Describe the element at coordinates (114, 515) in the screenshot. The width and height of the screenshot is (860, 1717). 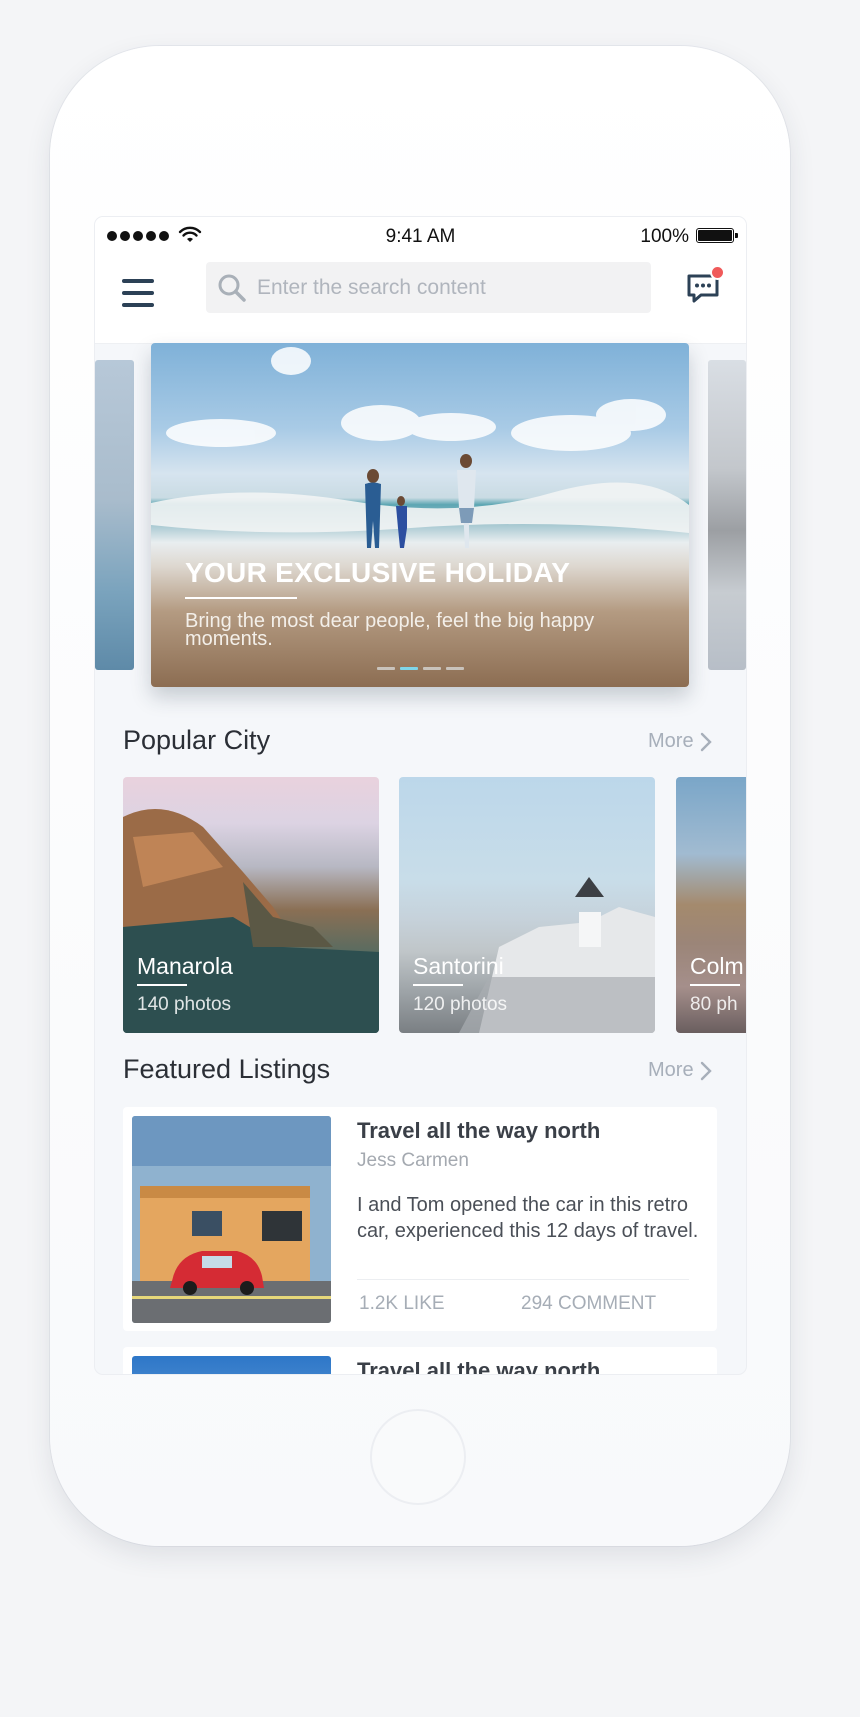
I see `carousel-prev-card` at that location.